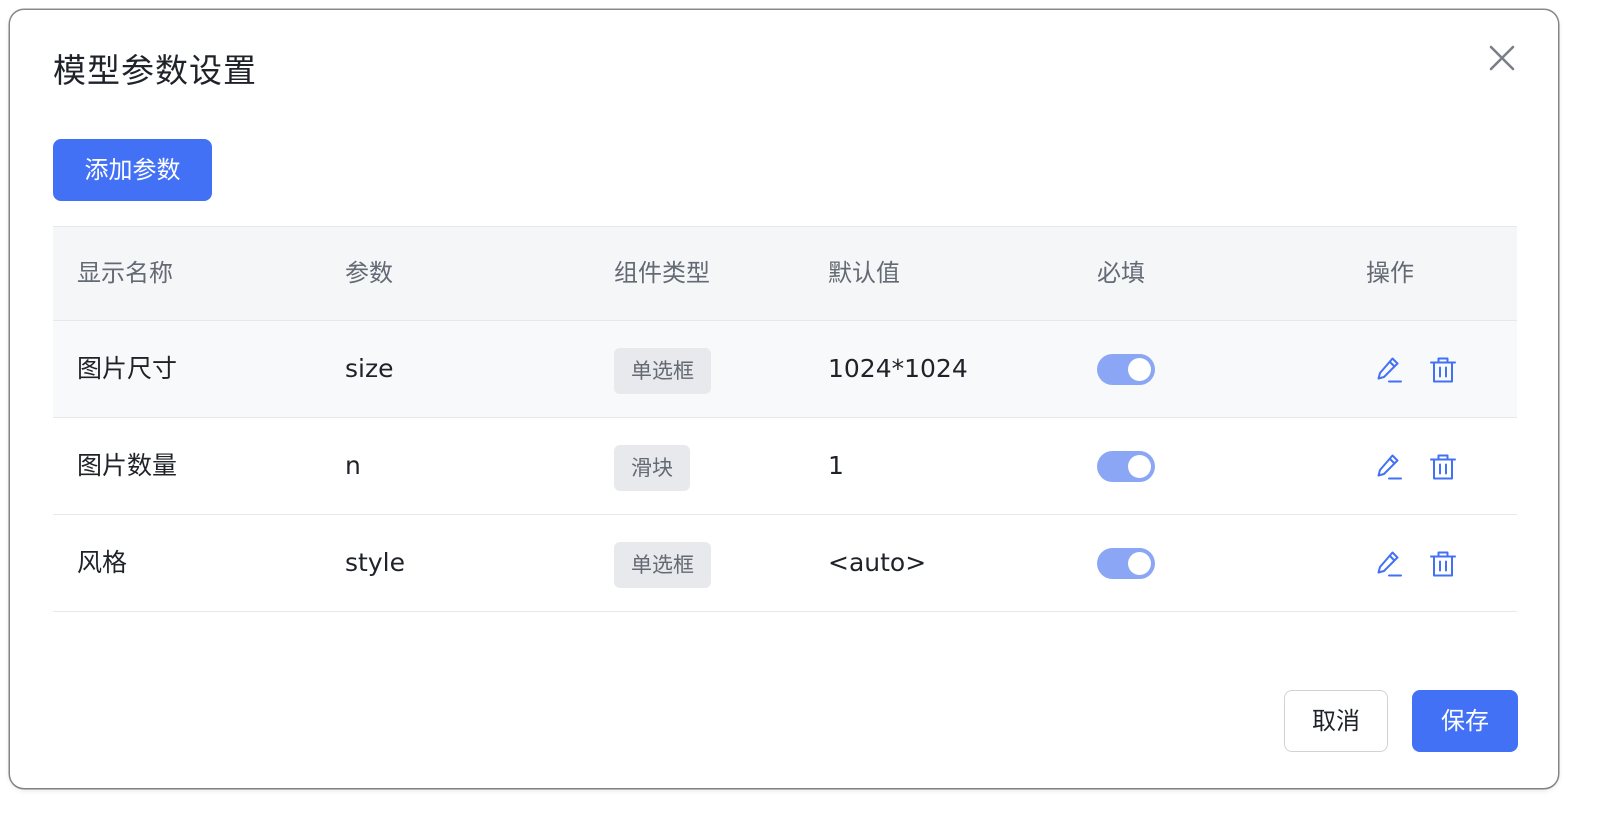  Describe the element at coordinates (836, 465) in the screenshot. I see `row-default-value: 1` at that location.